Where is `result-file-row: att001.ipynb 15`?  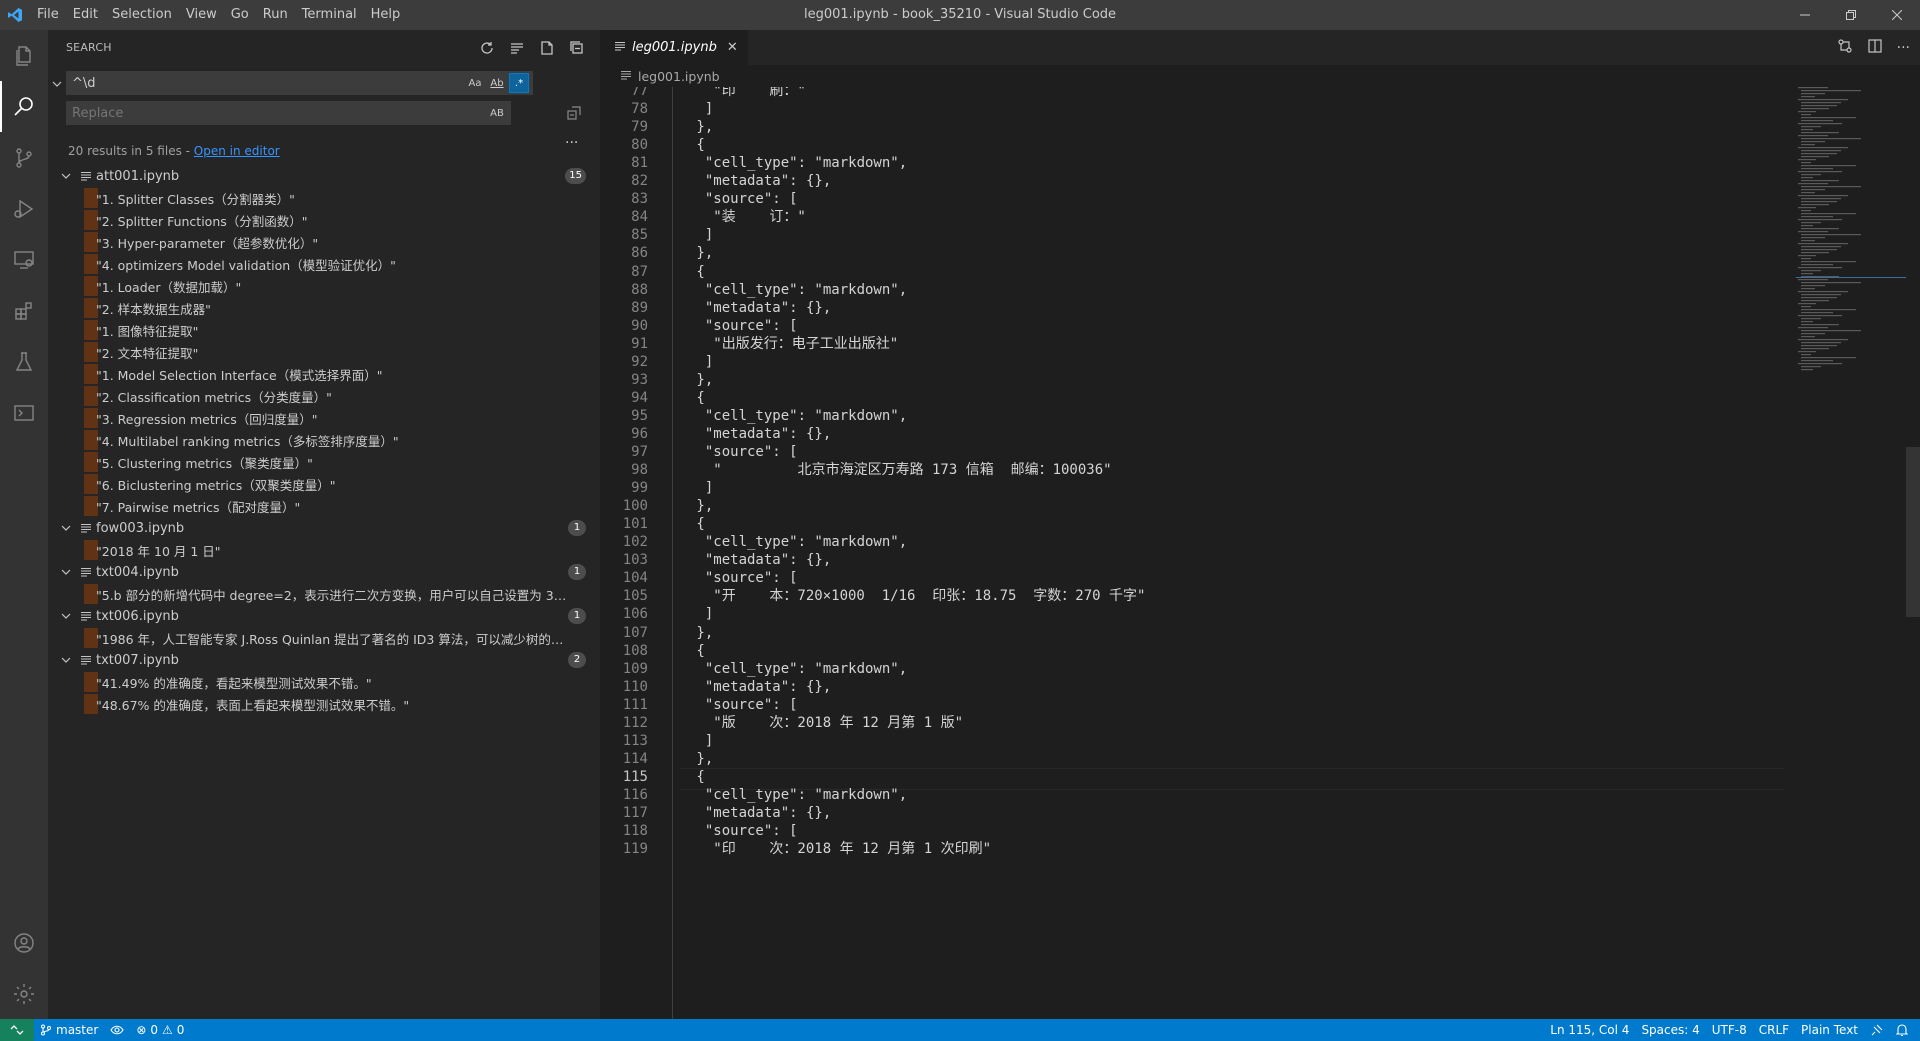 result-file-row: att001.ipynb 15 is located at coordinates (324, 176).